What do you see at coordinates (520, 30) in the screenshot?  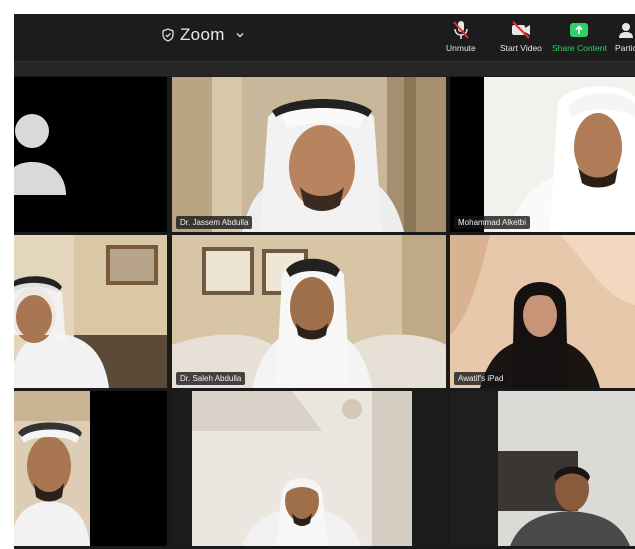 I see `video-off-icon` at bounding box center [520, 30].